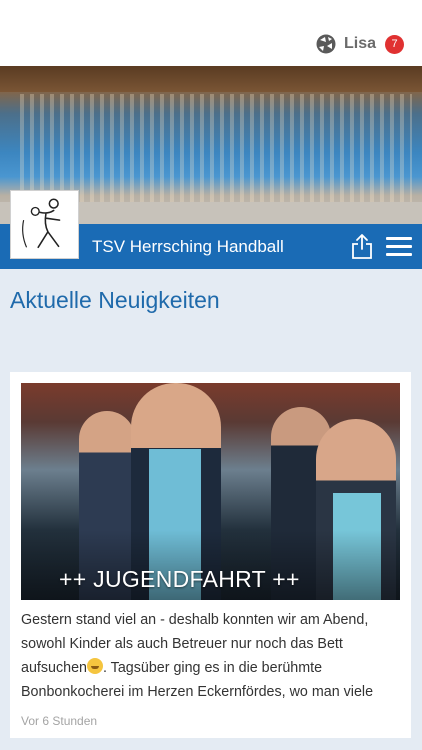  I want to click on user-name: Lisa, so click(359, 43).